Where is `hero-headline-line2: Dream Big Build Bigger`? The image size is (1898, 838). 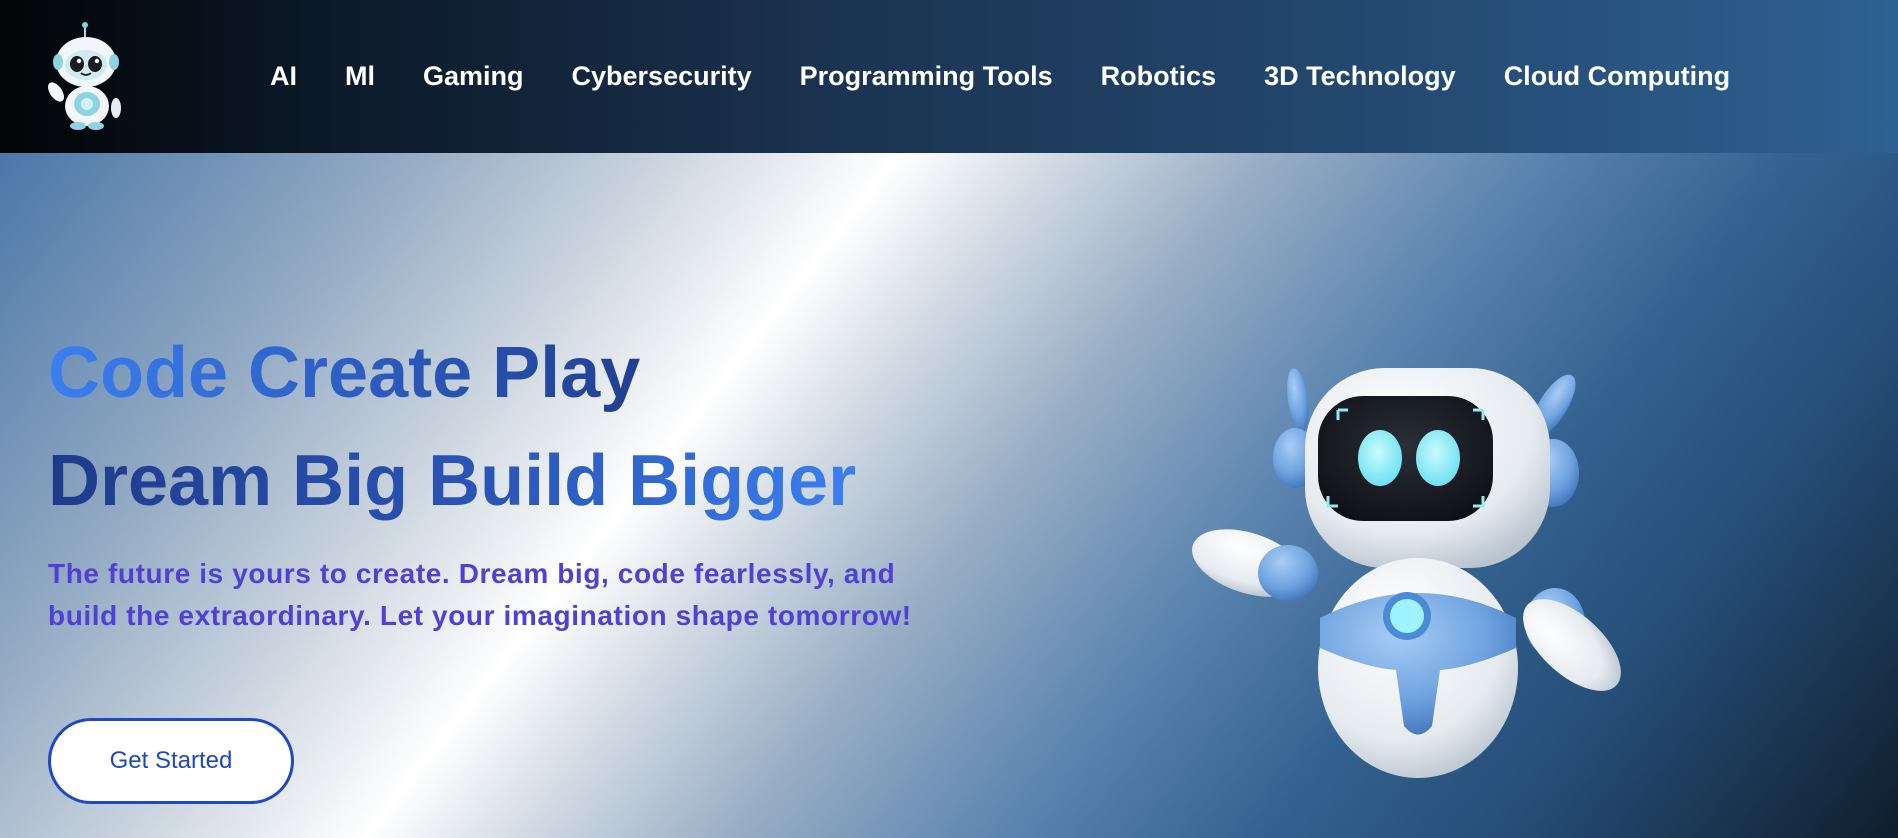
hero-headline-line2: Dream Big Build Bigger is located at coordinates (452, 481).